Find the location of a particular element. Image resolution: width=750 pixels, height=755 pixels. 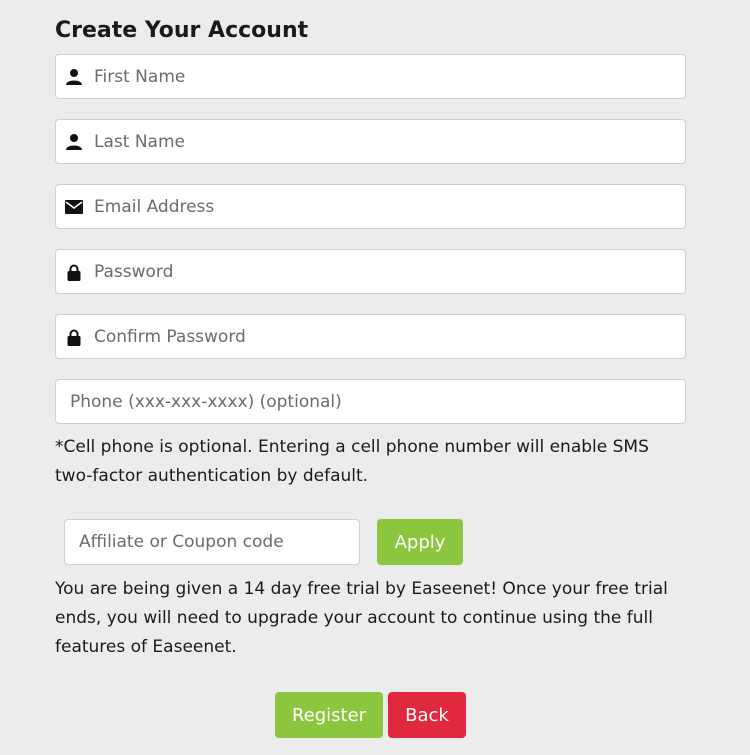

email-field is located at coordinates (370, 206).